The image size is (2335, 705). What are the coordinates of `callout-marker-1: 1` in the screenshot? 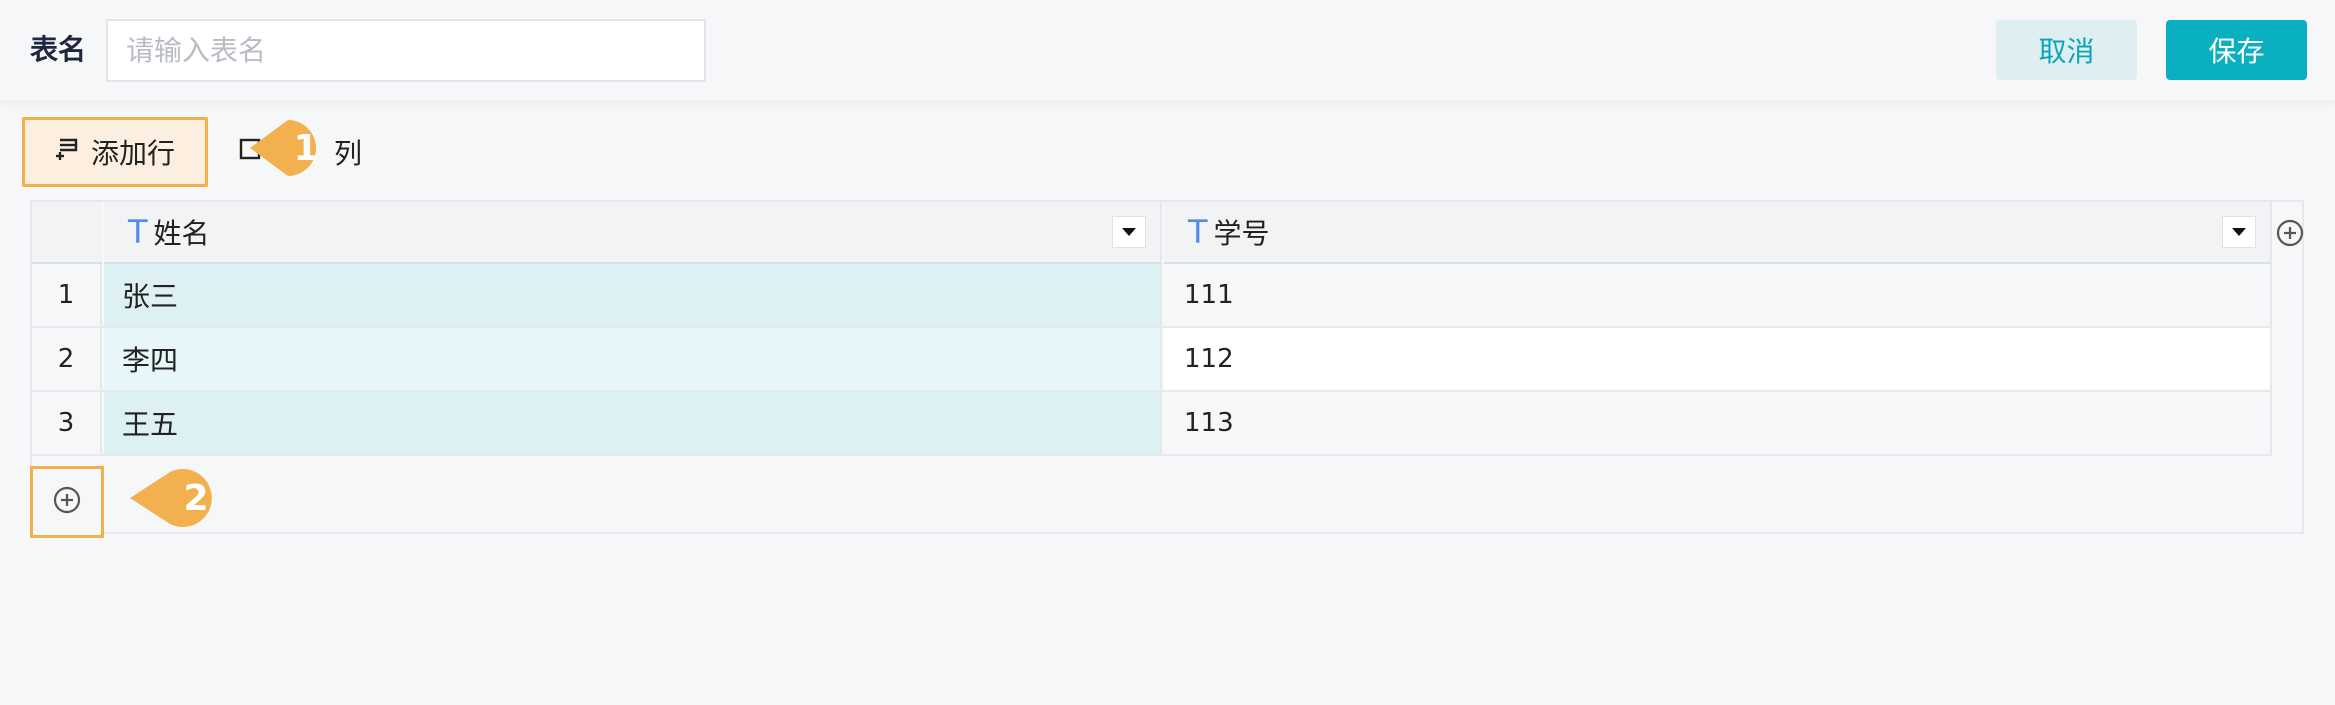 It's located at (293, 148).